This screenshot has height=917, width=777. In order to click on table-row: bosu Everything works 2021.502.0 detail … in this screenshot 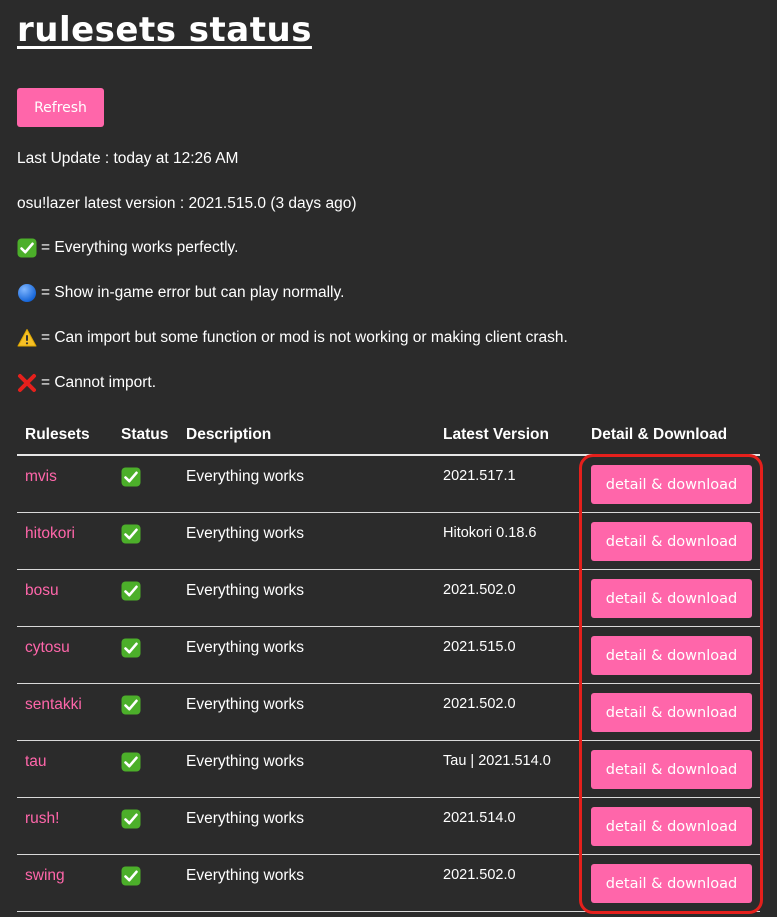, I will do `click(388, 598)`.